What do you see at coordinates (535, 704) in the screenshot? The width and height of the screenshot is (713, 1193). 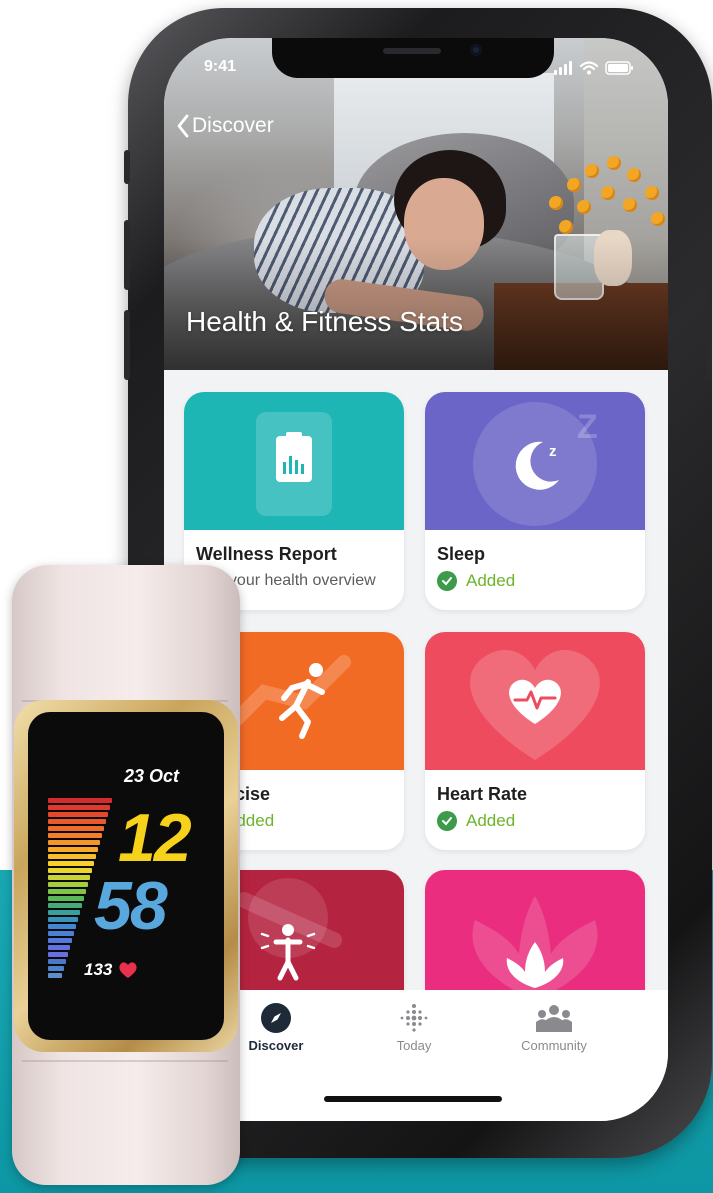 I see `heart-pulse-icon` at bounding box center [535, 704].